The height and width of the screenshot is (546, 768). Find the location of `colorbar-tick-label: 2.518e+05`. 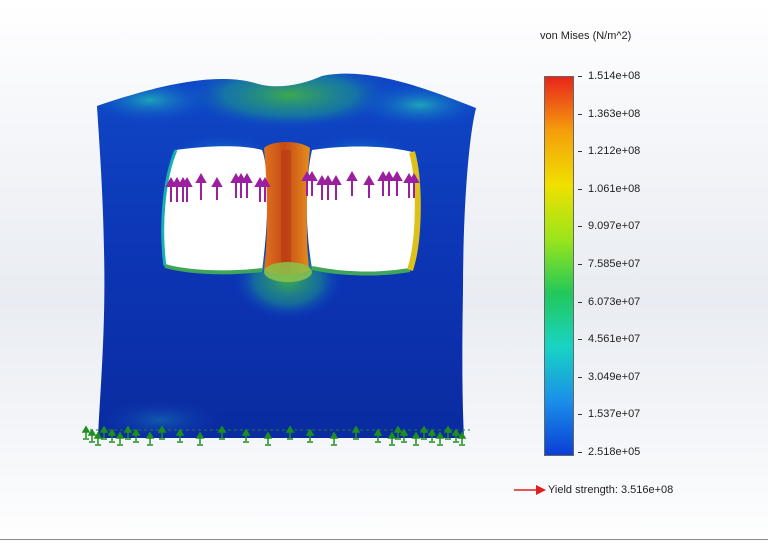

colorbar-tick-label: 2.518e+05 is located at coordinates (614, 452).